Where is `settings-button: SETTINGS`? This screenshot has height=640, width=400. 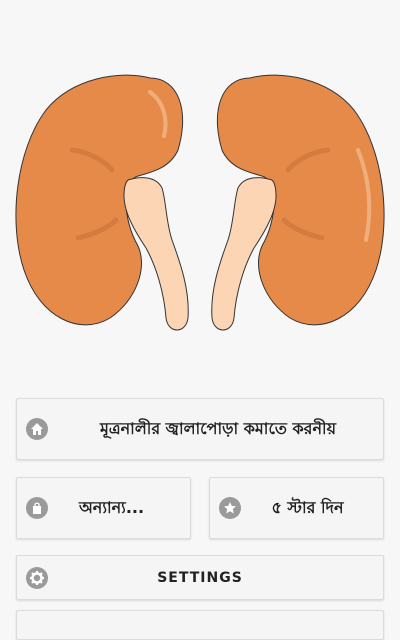
settings-button: SETTINGS is located at coordinates (200, 577).